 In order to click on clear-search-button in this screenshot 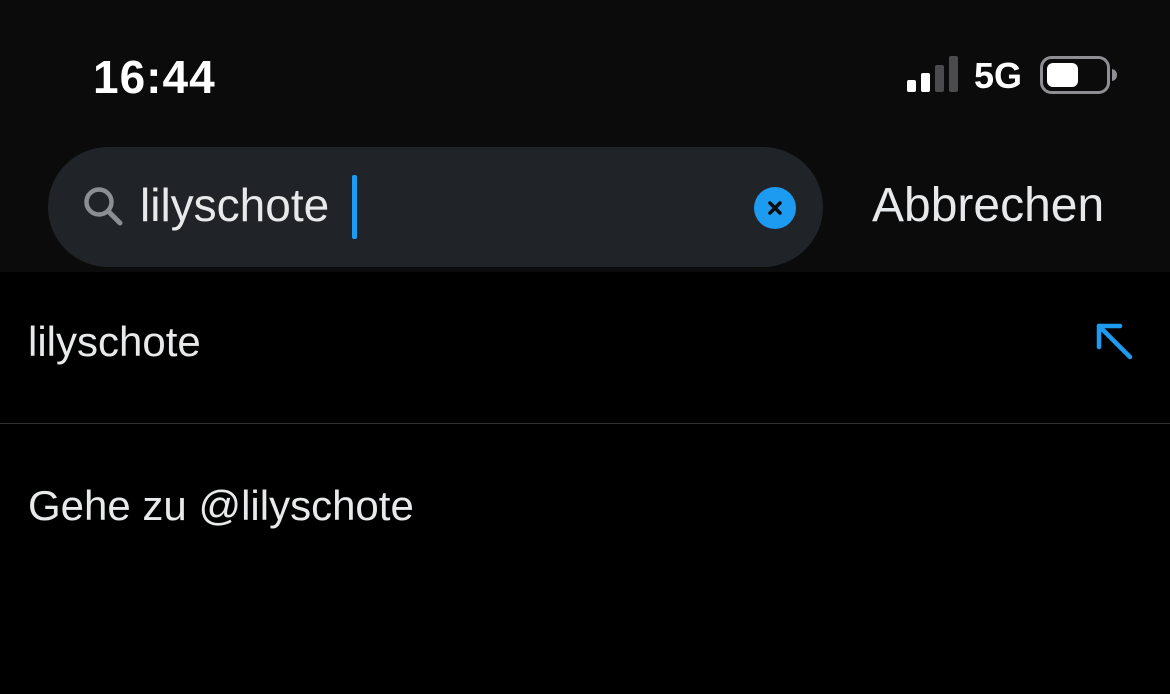, I will do `click(775, 208)`.